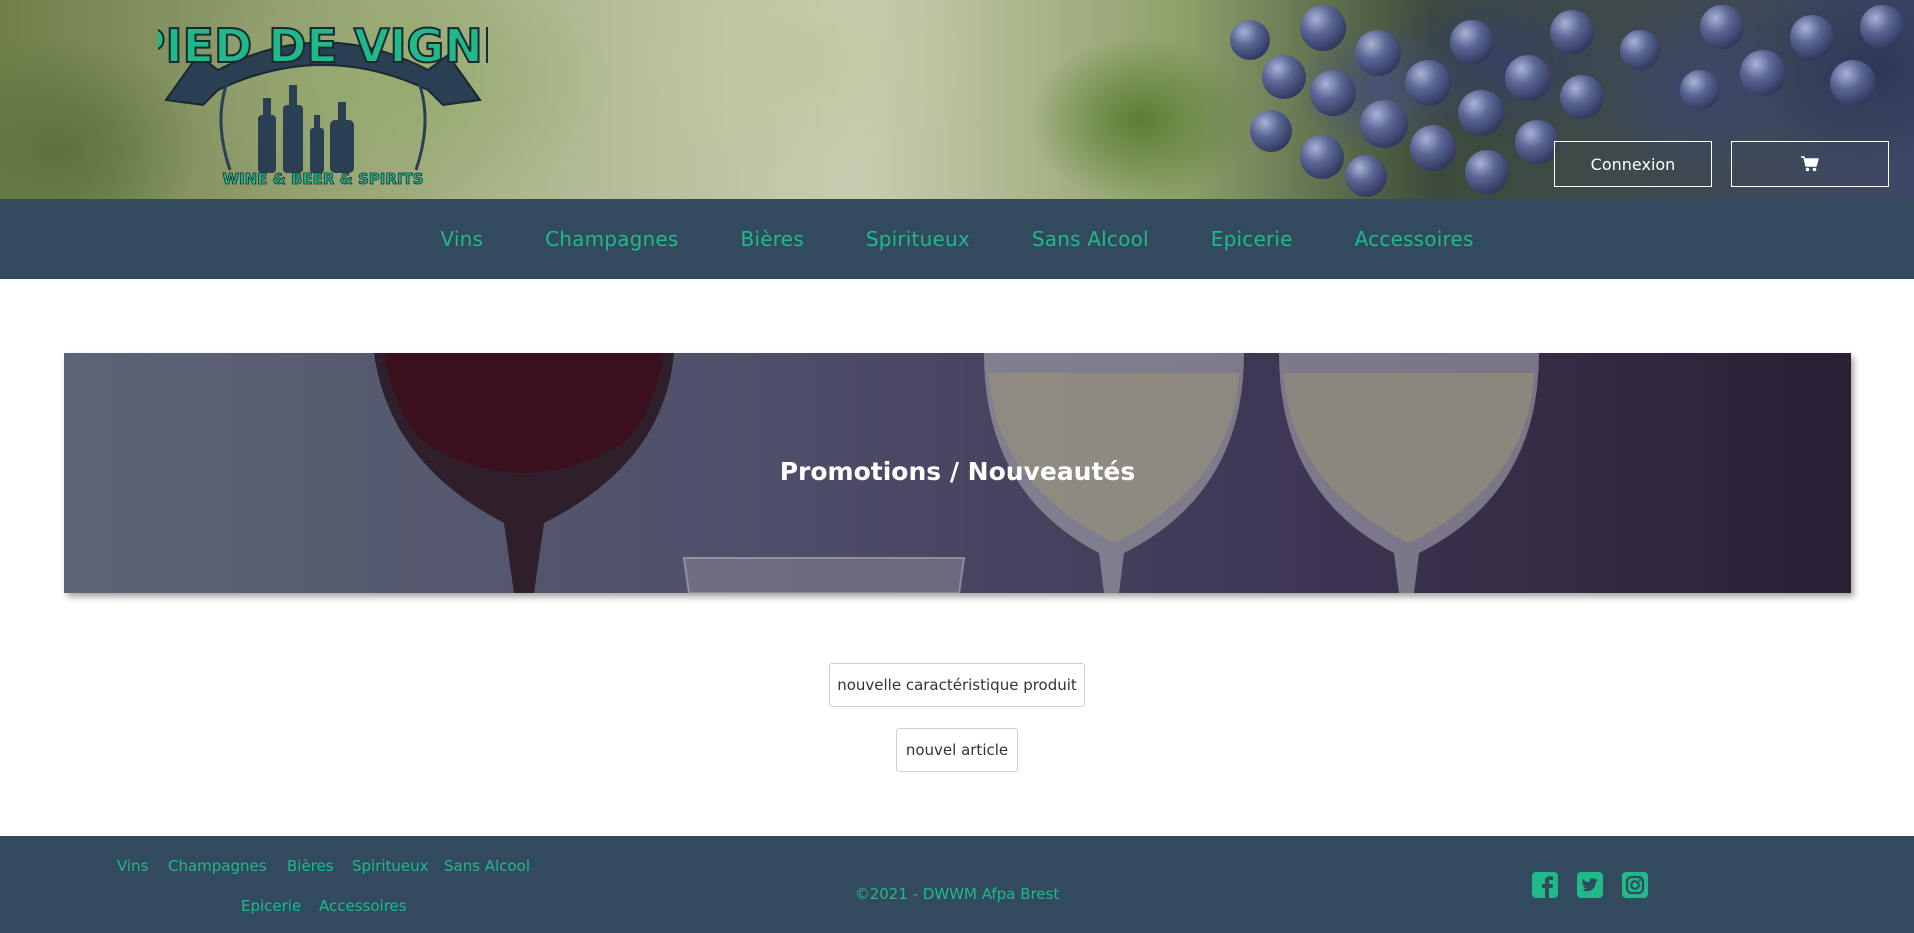 This screenshot has width=1914, height=933. I want to click on site-logo: PIED DE VIGNE WINE & BEER & SPIRITS, so click(323, 95).